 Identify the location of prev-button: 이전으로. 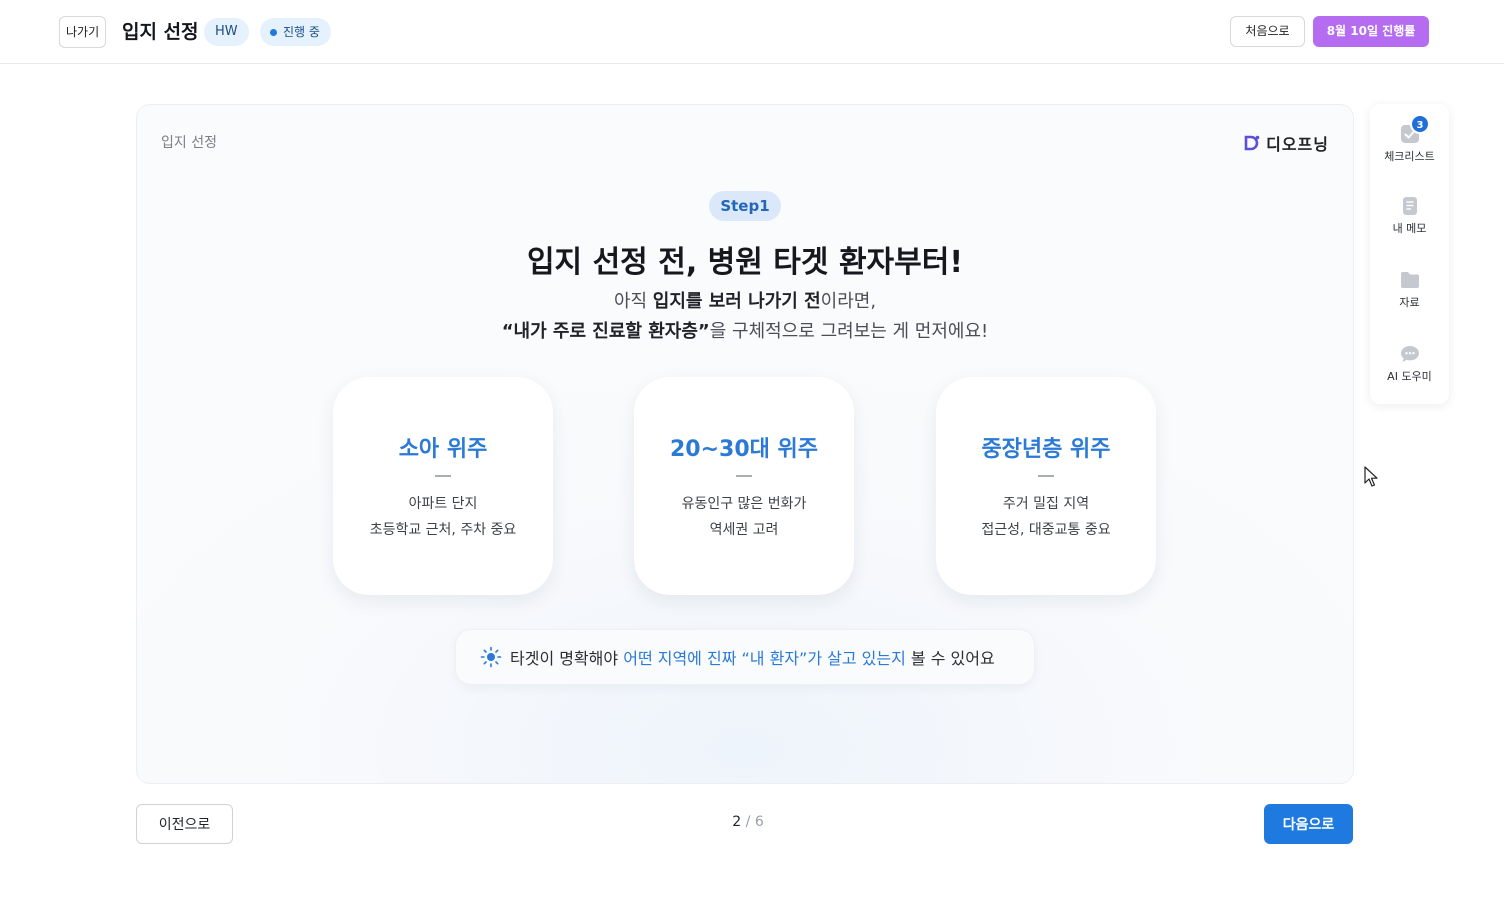
(184, 824).